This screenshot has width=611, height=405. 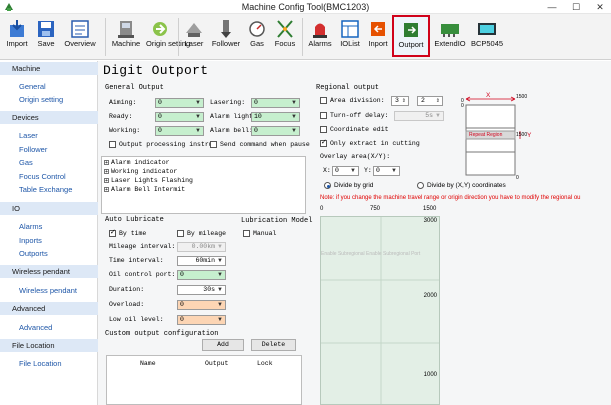 What do you see at coordinates (144, 190) in the screenshot?
I see `tree-item-alarm-bell-intermit: + Alarm Bell Intermit` at bounding box center [144, 190].